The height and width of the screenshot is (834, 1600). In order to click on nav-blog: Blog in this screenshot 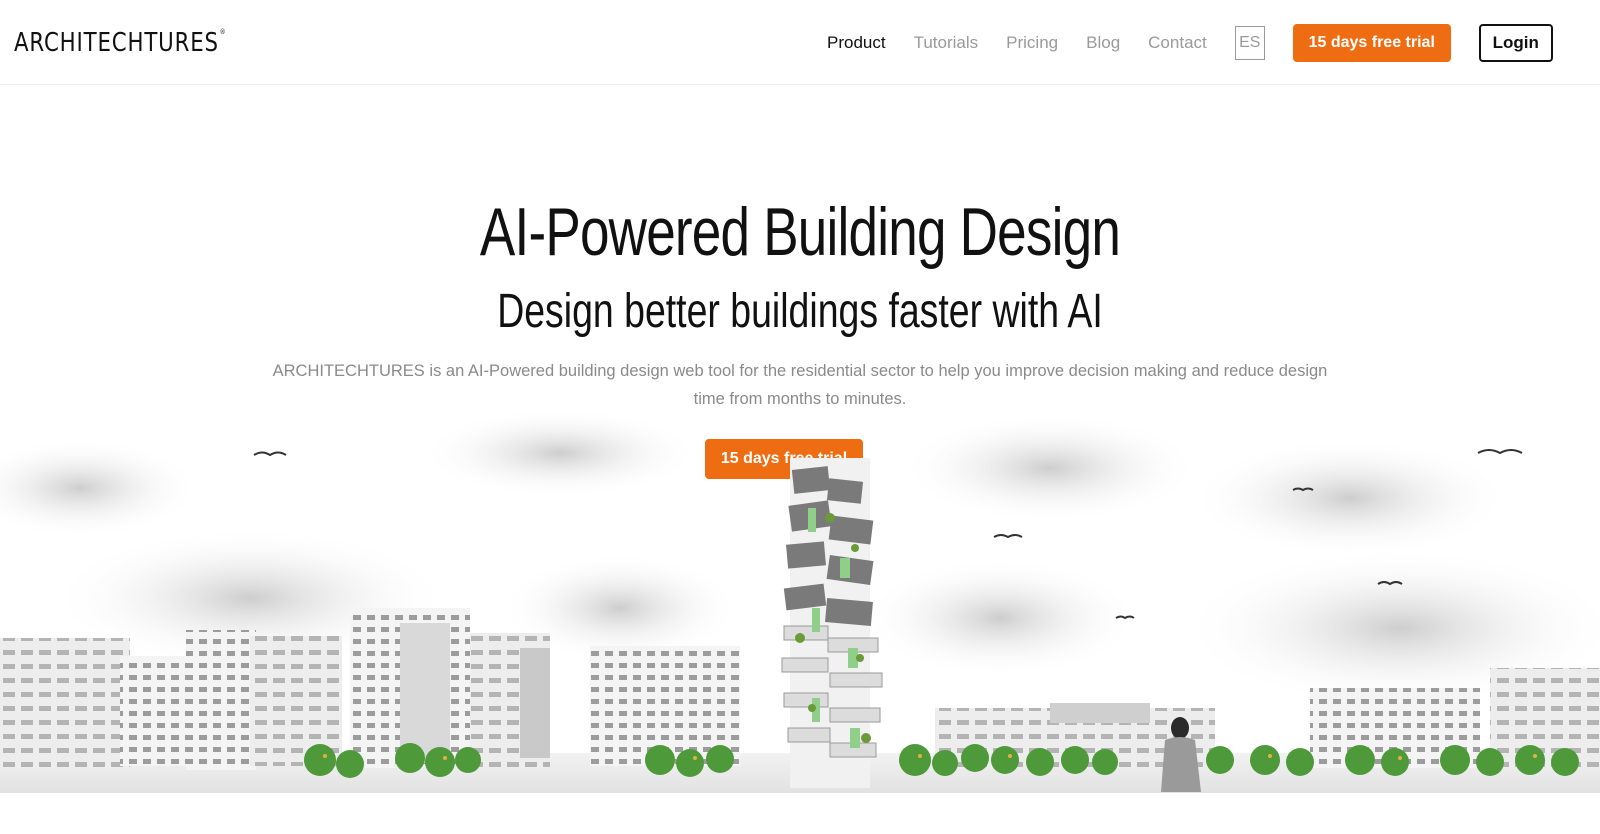, I will do `click(1103, 43)`.